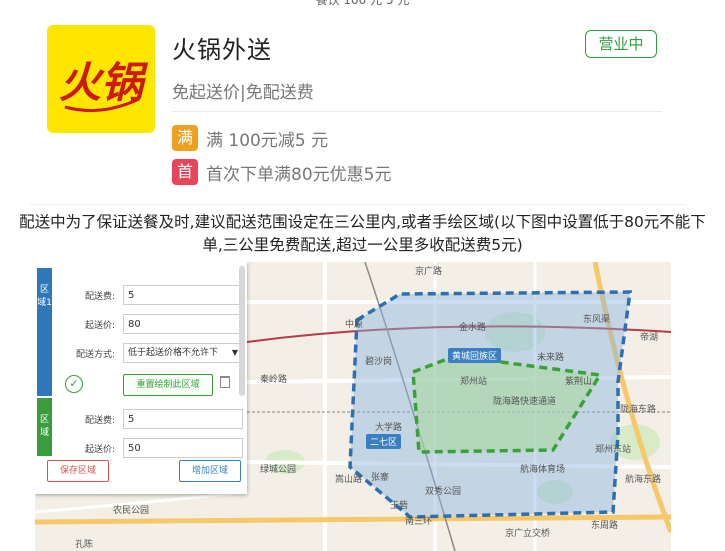 This screenshot has width=725, height=551. Describe the element at coordinates (475, 355) in the screenshot. I see `area-badge: 黄城回族区` at that location.